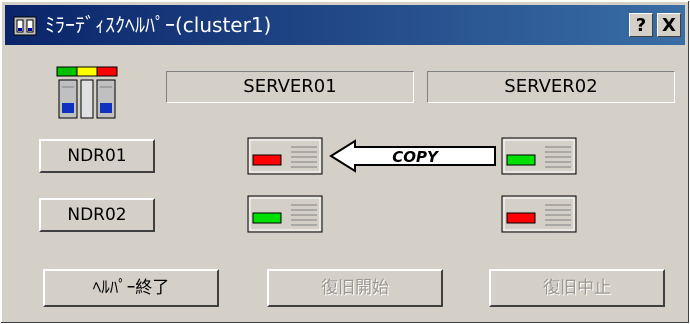 The height and width of the screenshot is (324, 690). I want to click on title-bar: ﾐﾗｰﾃﾞｨｽｸﾍﾙﾊﾟｰ(cluster1) ? X, so click(345, 25).